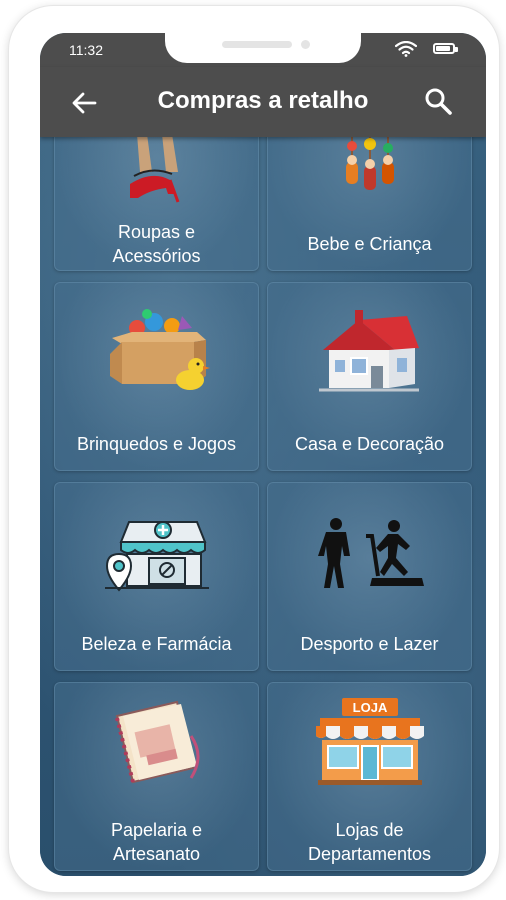  I want to click on status-bar: 11:32, so click(263, 50).